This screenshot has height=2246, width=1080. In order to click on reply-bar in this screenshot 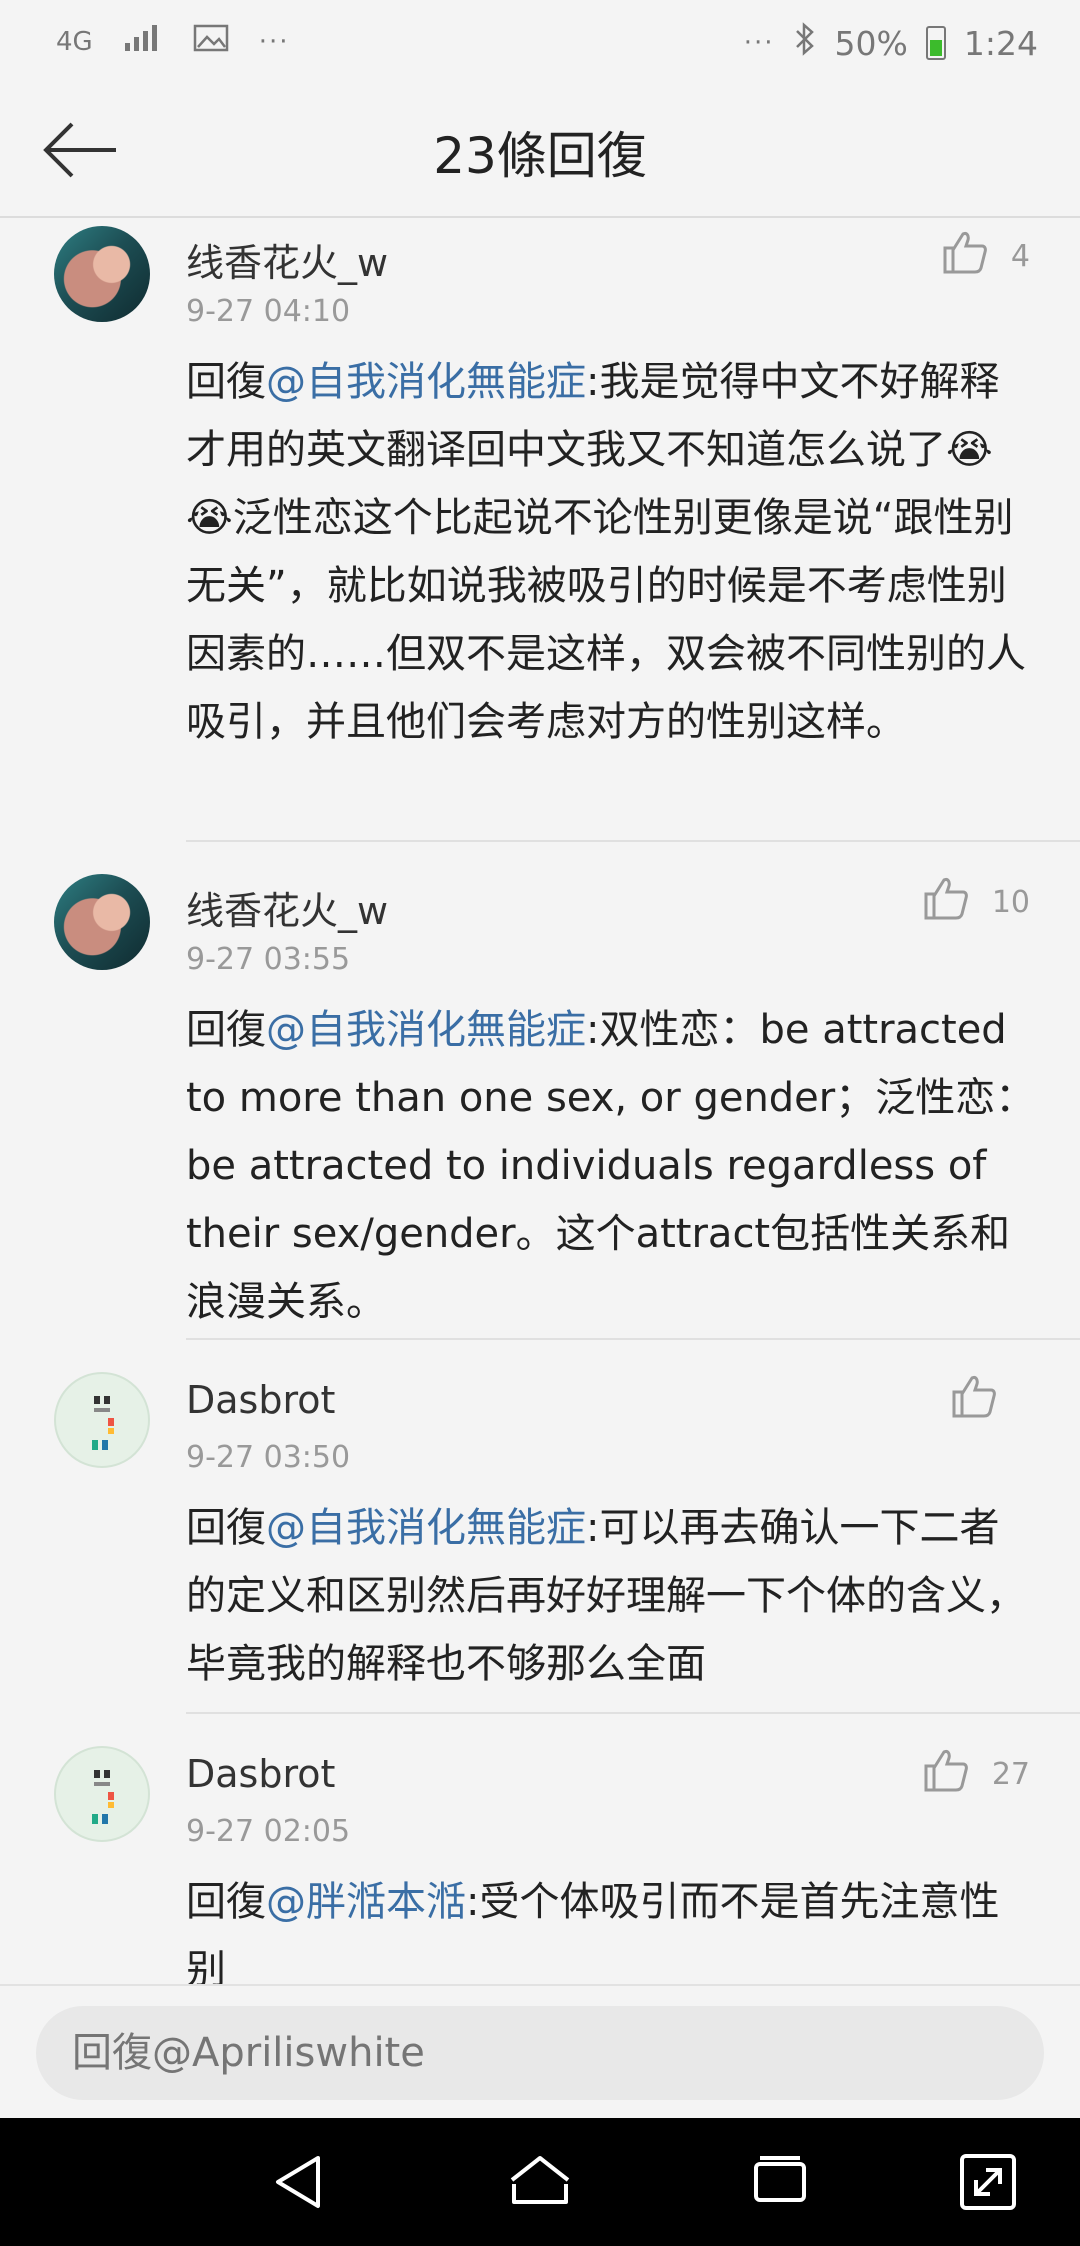, I will do `click(540, 2051)`.